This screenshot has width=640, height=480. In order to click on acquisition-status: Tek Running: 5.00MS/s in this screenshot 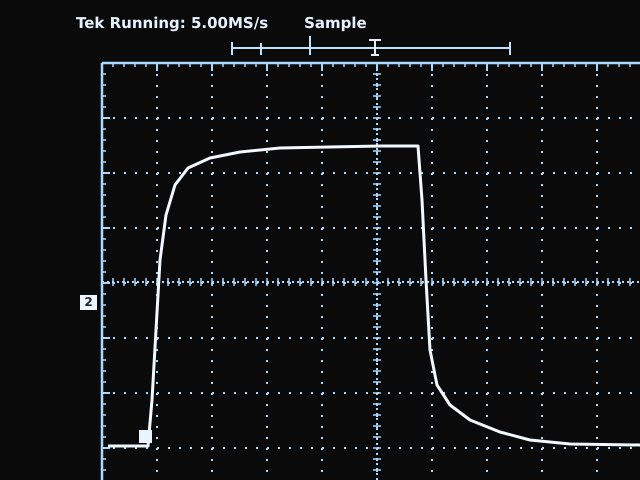, I will do `click(172, 23)`.